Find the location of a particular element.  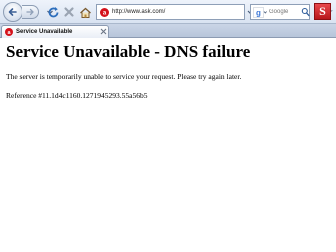

back-button is located at coordinates (13, 12).